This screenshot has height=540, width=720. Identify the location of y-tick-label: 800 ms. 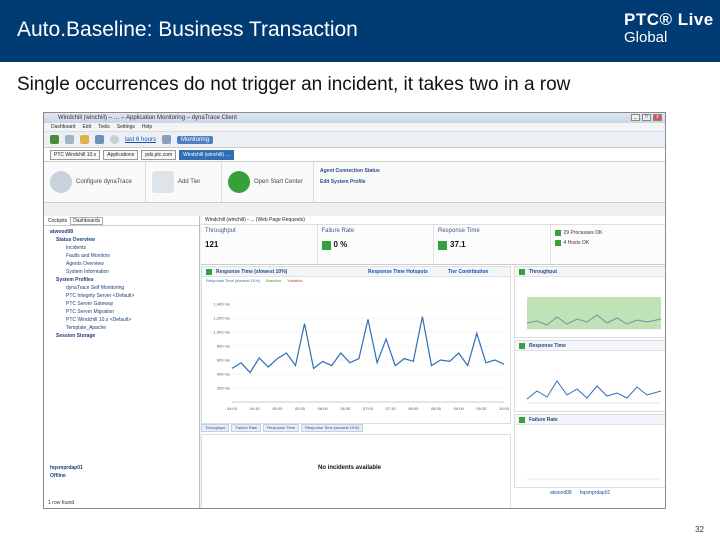
(223, 346).